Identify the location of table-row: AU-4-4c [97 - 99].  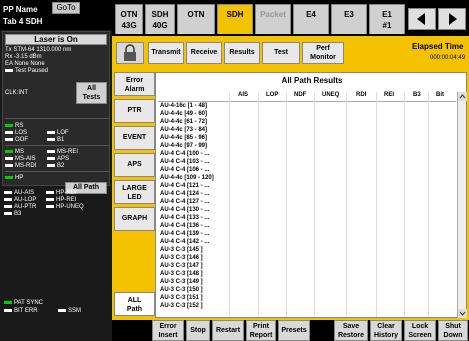
(307, 146).